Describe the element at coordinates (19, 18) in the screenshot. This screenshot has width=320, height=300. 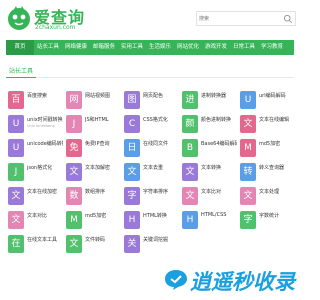
I see `logo-icon` at that location.